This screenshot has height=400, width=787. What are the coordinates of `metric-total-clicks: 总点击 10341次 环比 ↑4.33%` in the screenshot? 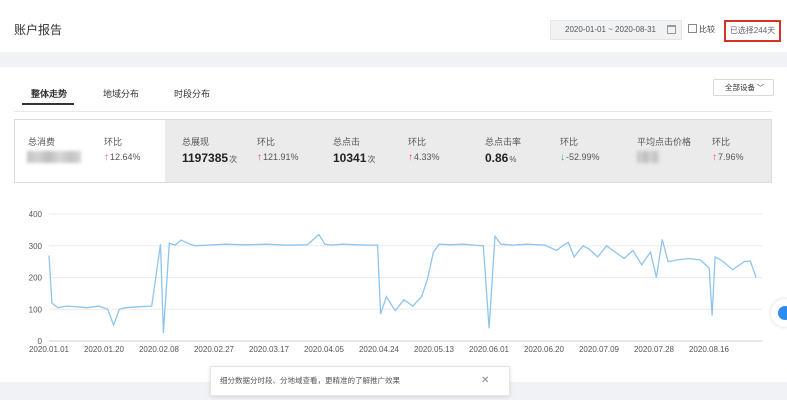 It's located at (394, 151).